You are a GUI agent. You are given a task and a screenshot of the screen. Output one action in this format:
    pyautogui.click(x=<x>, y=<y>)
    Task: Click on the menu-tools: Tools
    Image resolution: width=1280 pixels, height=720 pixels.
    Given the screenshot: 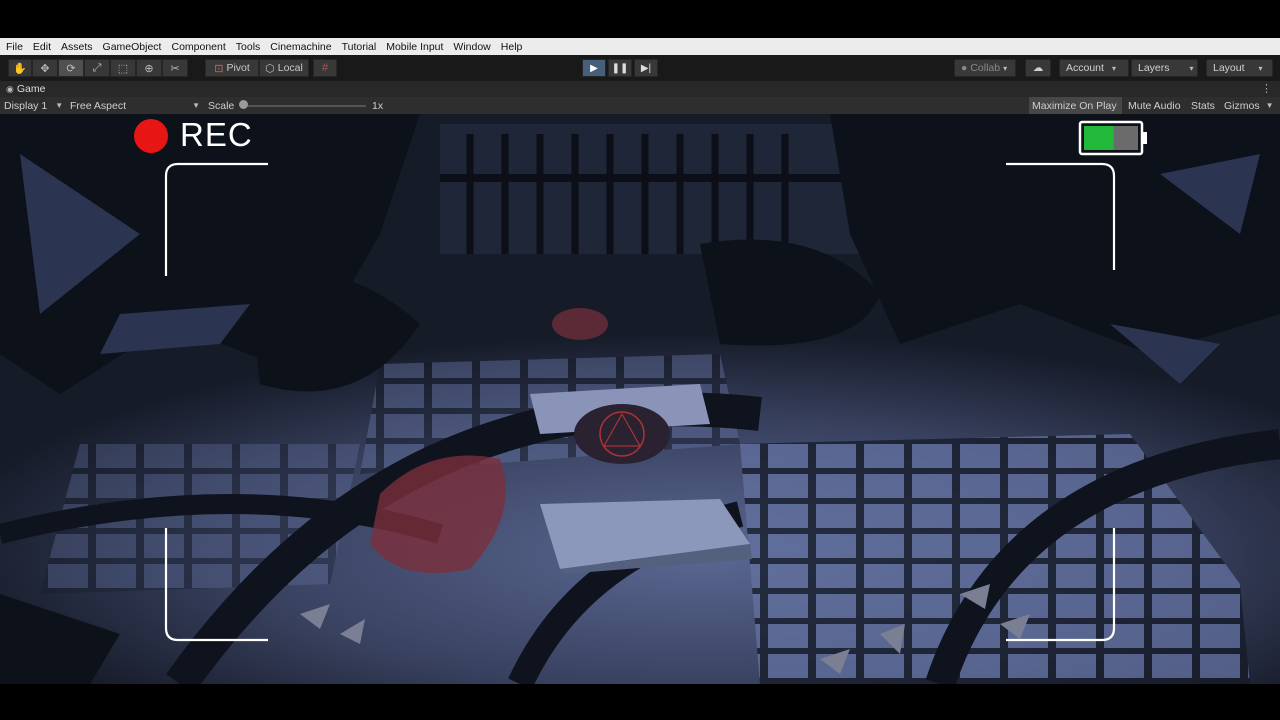 What is the action you would take?
    pyautogui.click(x=247, y=47)
    